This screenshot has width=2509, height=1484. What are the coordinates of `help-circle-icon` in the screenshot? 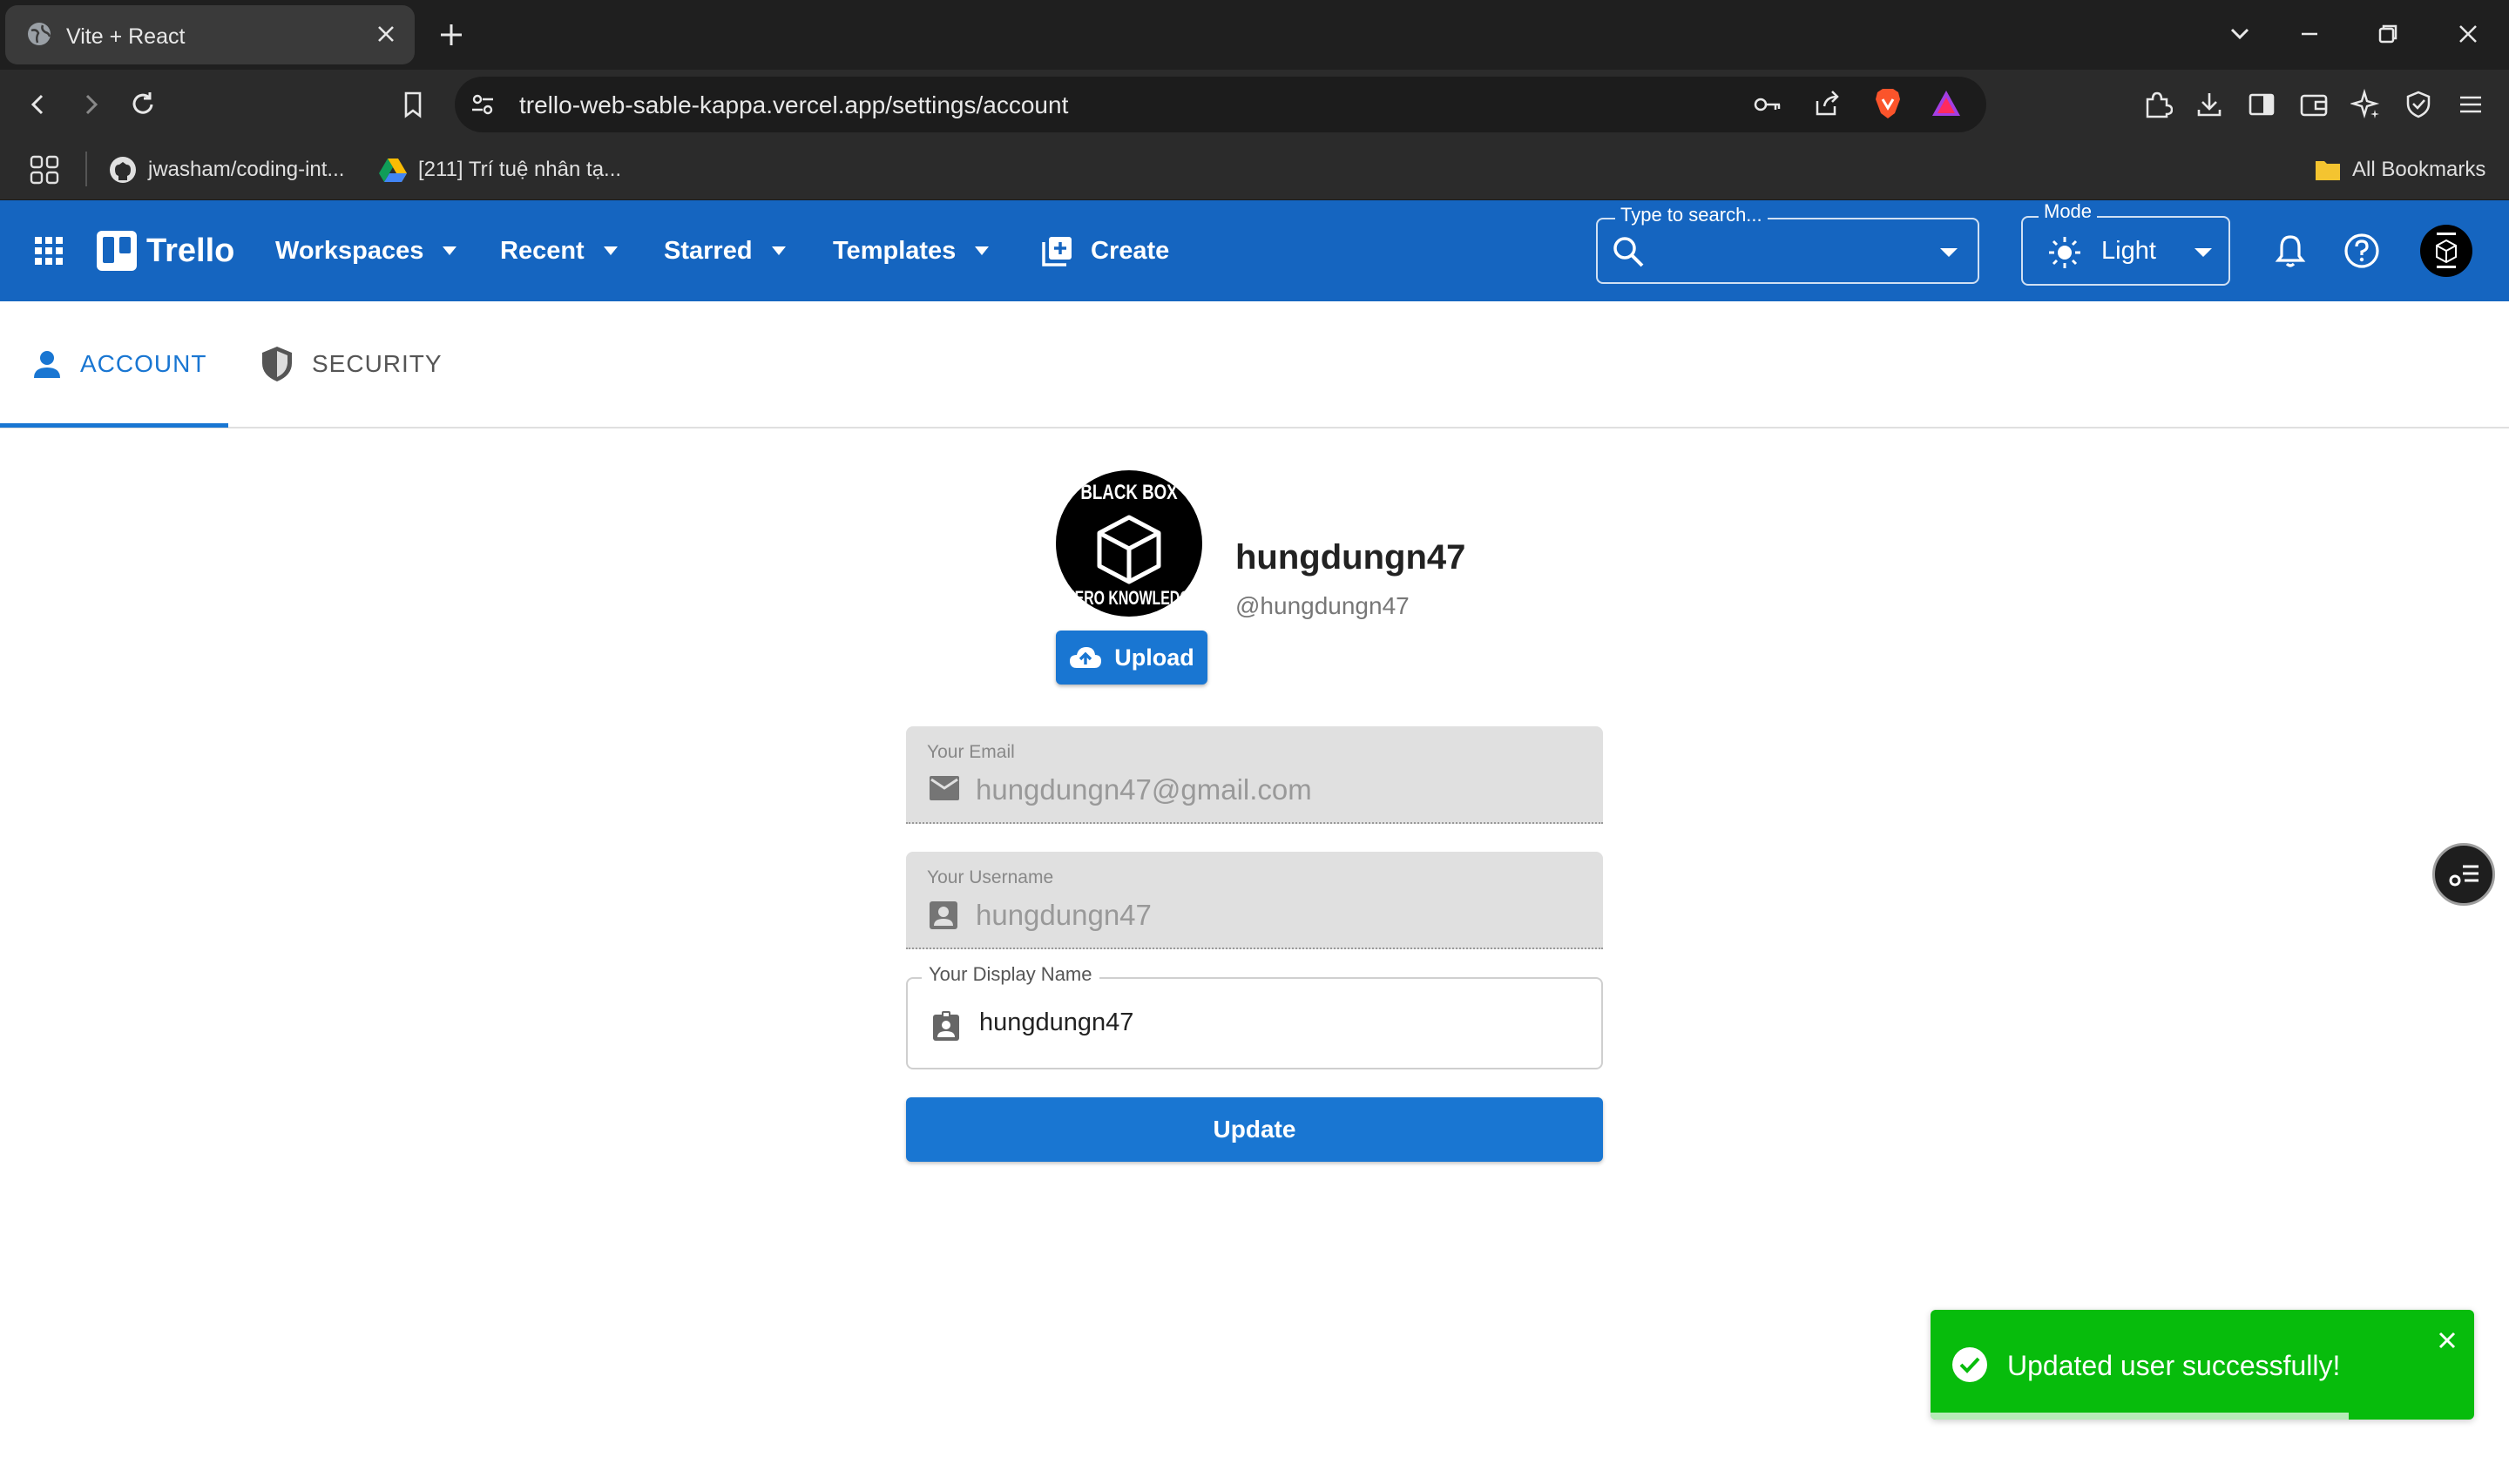 It's located at (2361, 251).